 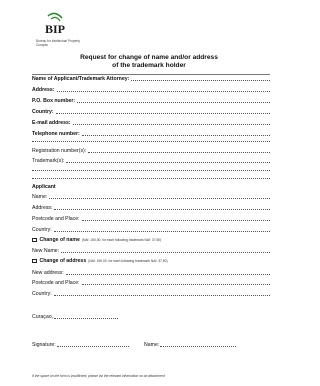 What do you see at coordinates (151, 207) in the screenshot?
I see `applicant-address-field: Address:` at bounding box center [151, 207].